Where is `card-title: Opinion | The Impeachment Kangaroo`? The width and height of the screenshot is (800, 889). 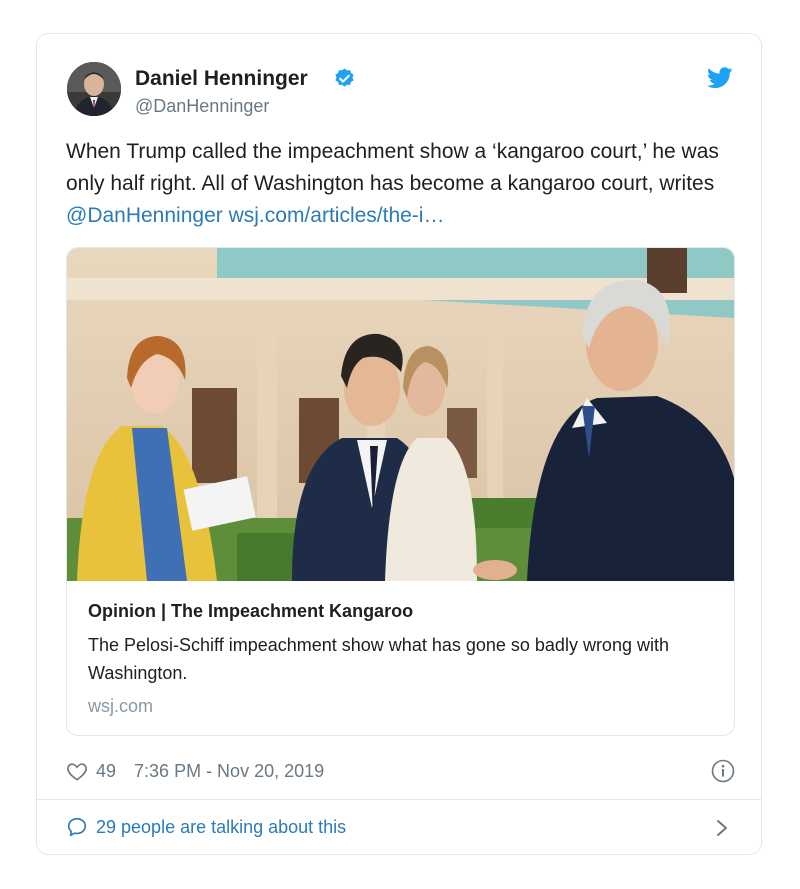 card-title: Opinion | The Impeachment Kangaroo is located at coordinates (250, 611).